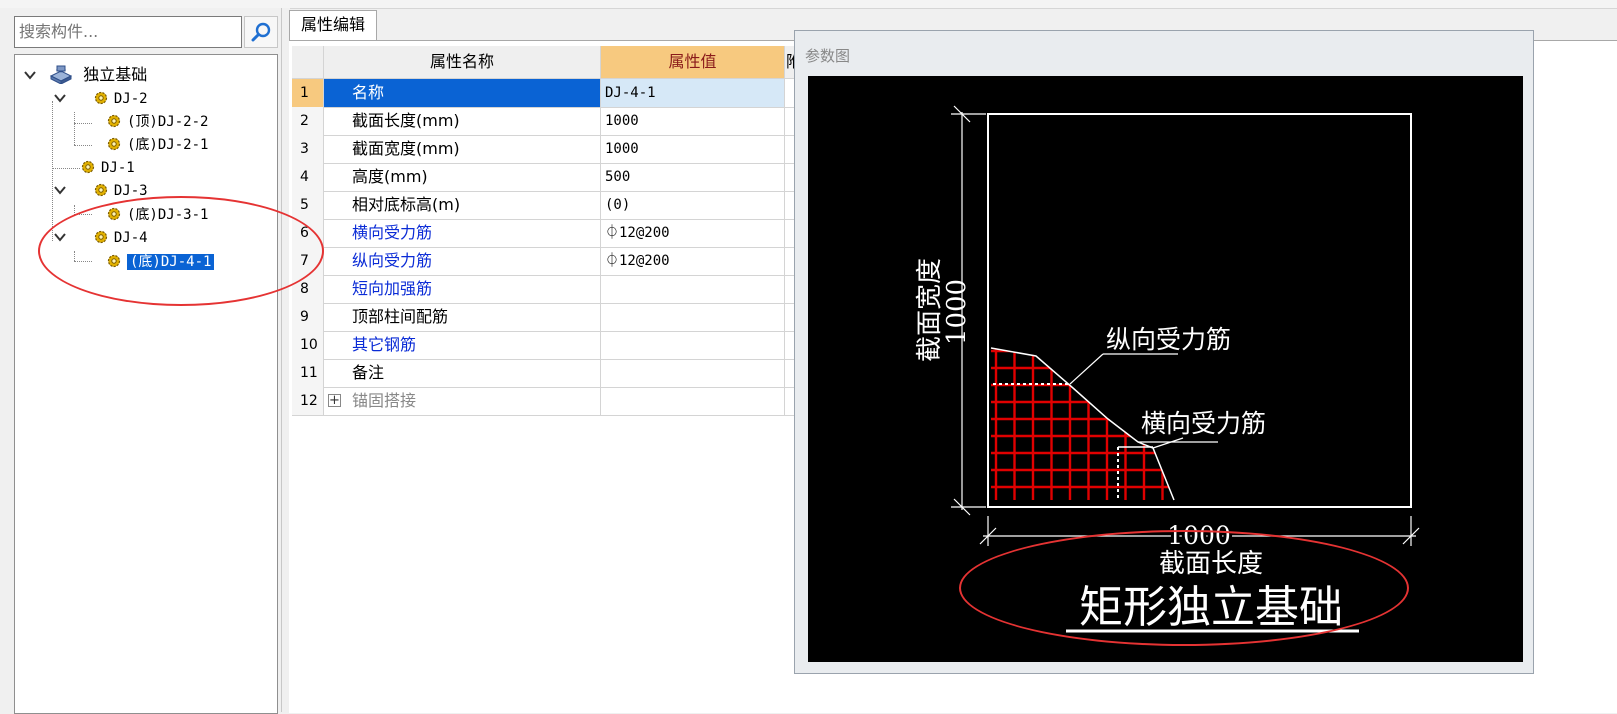  Describe the element at coordinates (308, 401) in the screenshot. I see `row-number: 12` at that location.